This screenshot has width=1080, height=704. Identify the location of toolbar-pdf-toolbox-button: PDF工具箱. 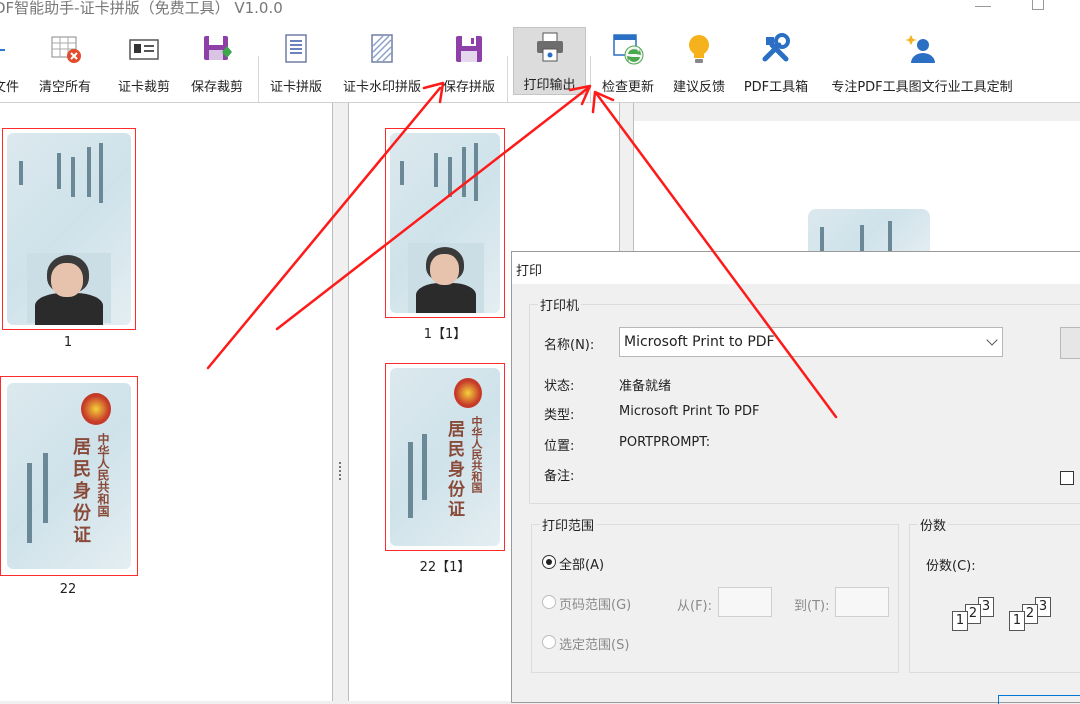
(776, 63).